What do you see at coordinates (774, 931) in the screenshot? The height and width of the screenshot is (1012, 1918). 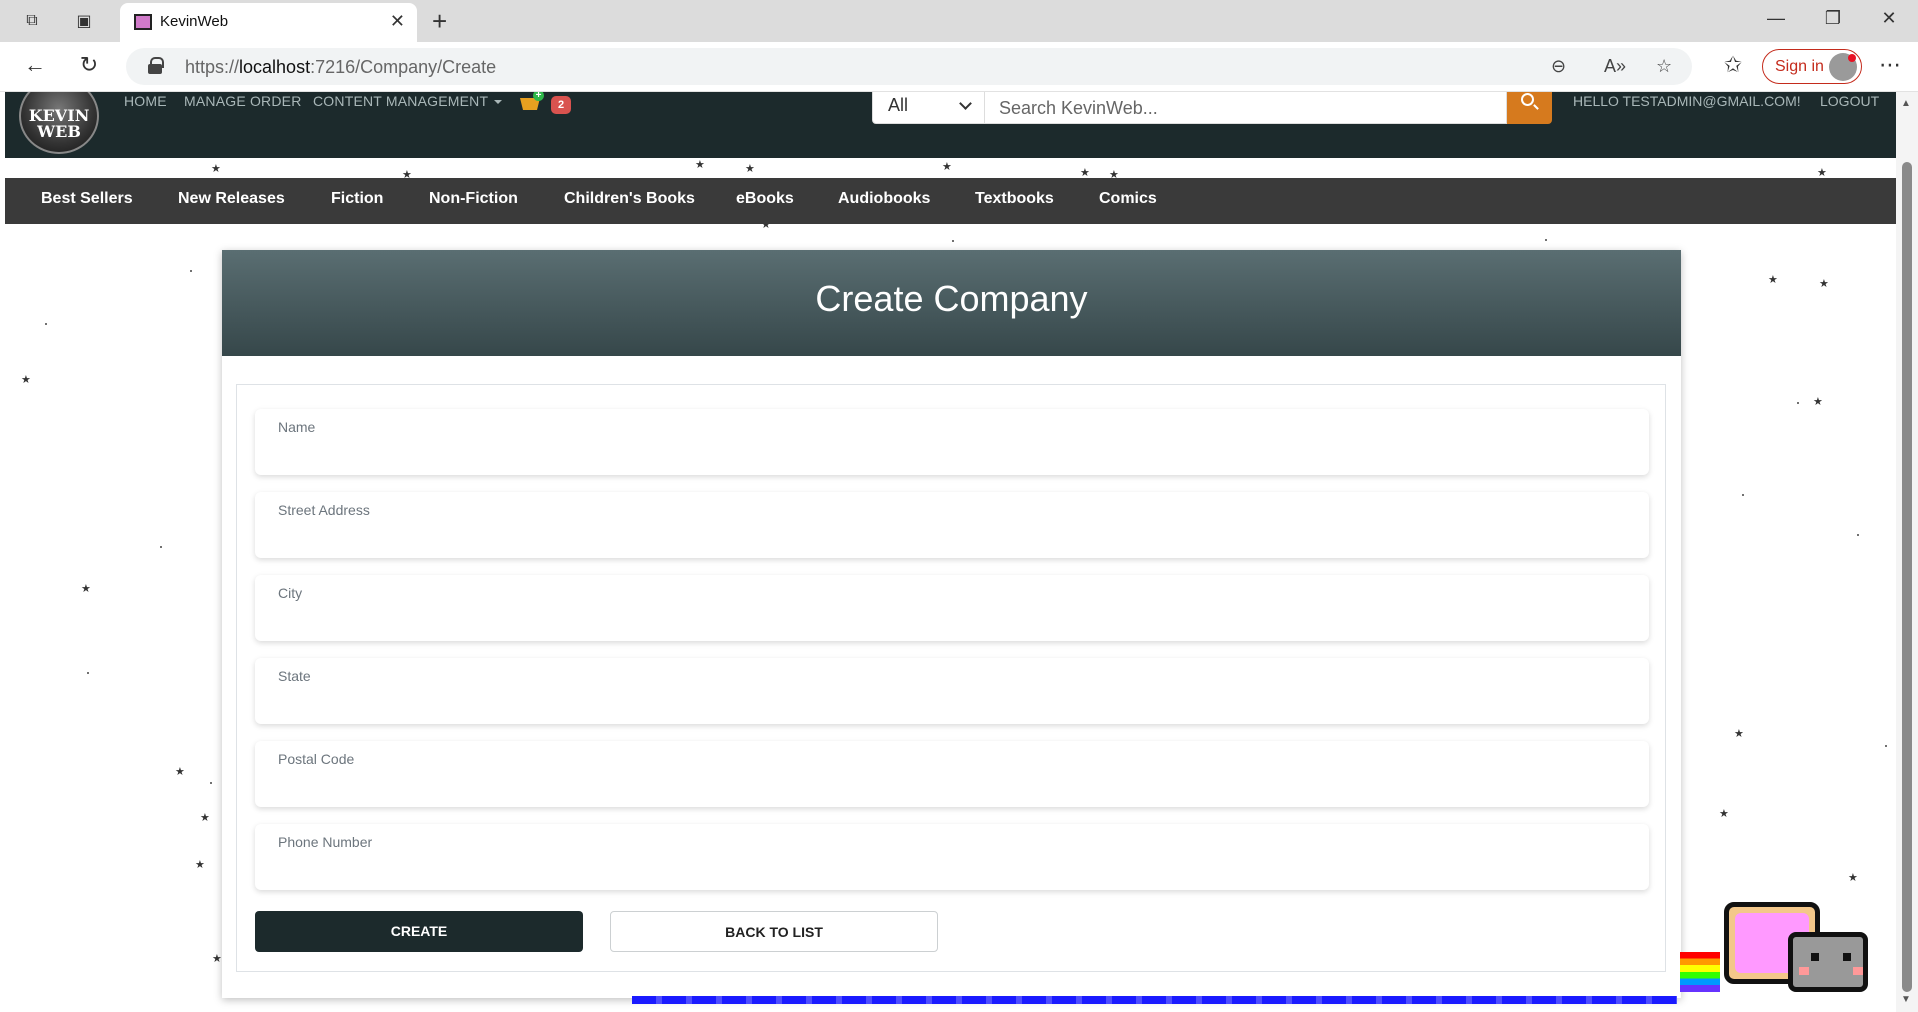 I see `back-to-list-button: BACK TO LIST` at bounding box center [774, 931].